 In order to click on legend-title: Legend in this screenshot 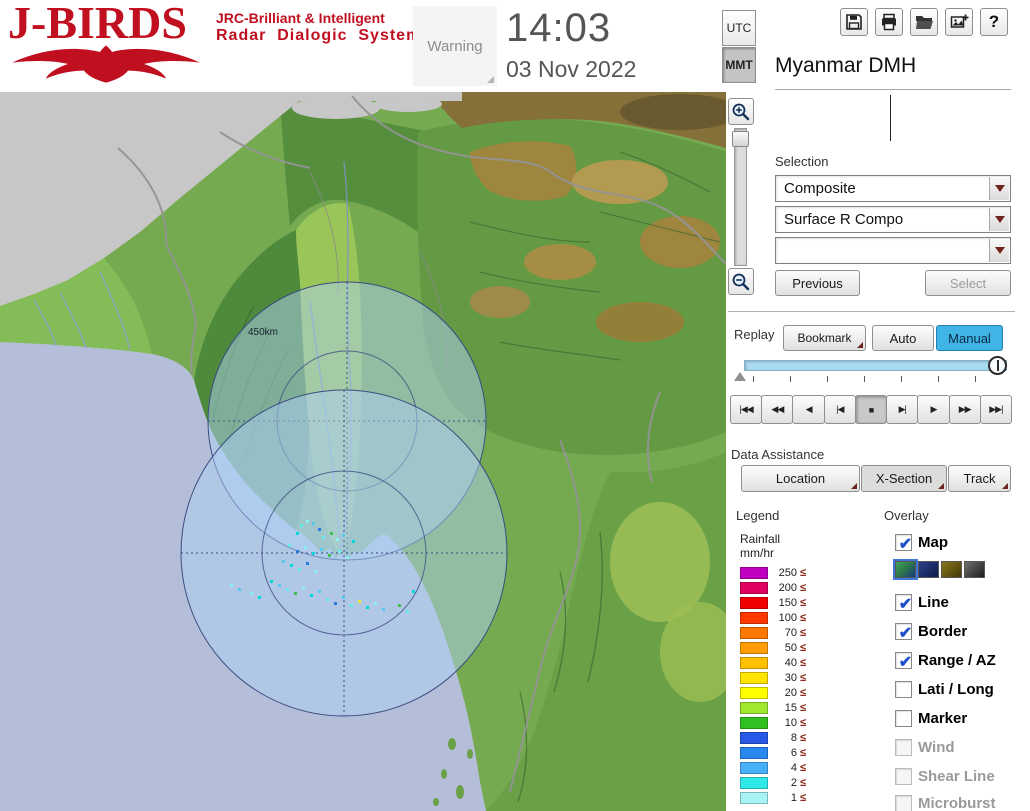, I will do `click(758, 515)`.